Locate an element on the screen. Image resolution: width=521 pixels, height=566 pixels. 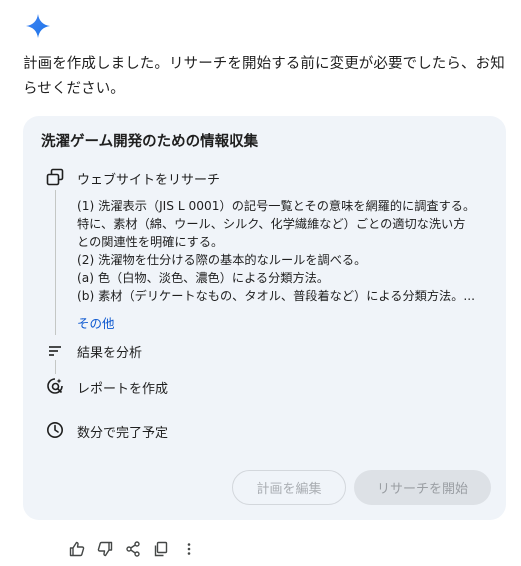
response-actions is located at coordinates (137, 549).